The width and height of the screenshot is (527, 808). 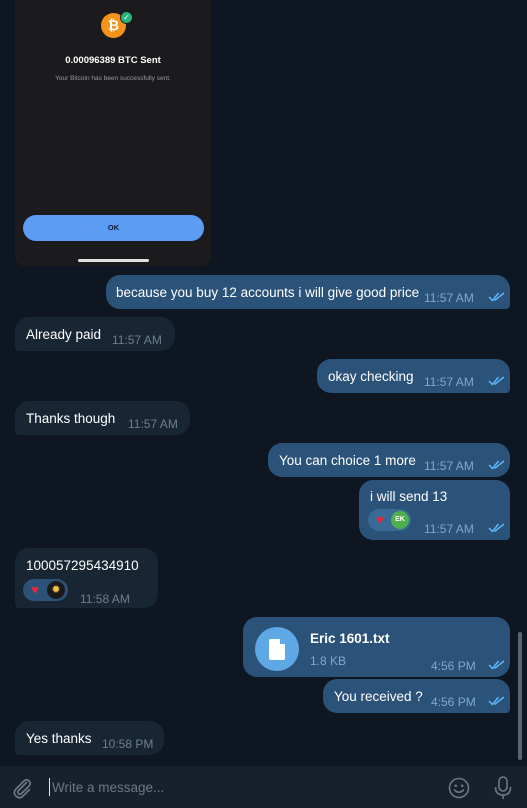 I want to click on message-text: 100057295434910, so click(x=82, y=565).